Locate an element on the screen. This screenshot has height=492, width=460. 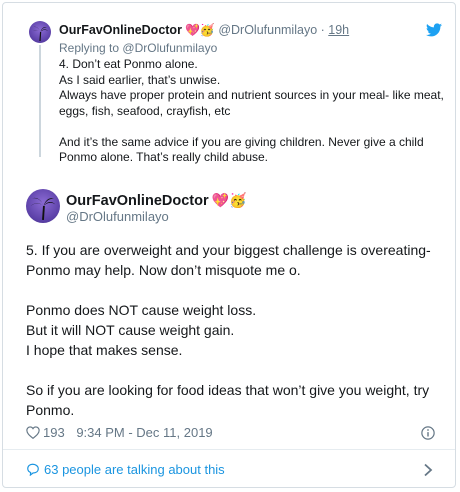
tweet-text-line: But it will NOT cause weight gain. is located at coordinates (130, 330).